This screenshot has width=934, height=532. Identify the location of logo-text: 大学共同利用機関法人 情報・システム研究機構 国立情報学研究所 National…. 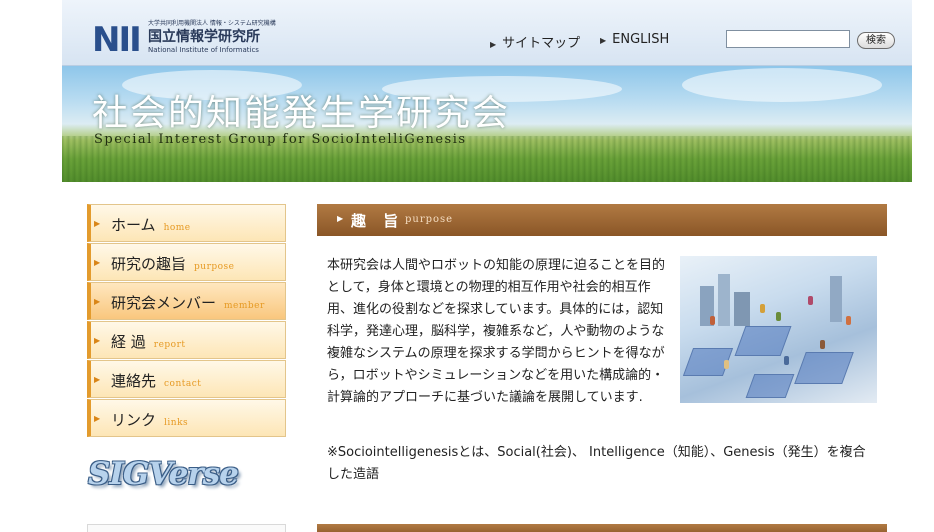
(212, 37).